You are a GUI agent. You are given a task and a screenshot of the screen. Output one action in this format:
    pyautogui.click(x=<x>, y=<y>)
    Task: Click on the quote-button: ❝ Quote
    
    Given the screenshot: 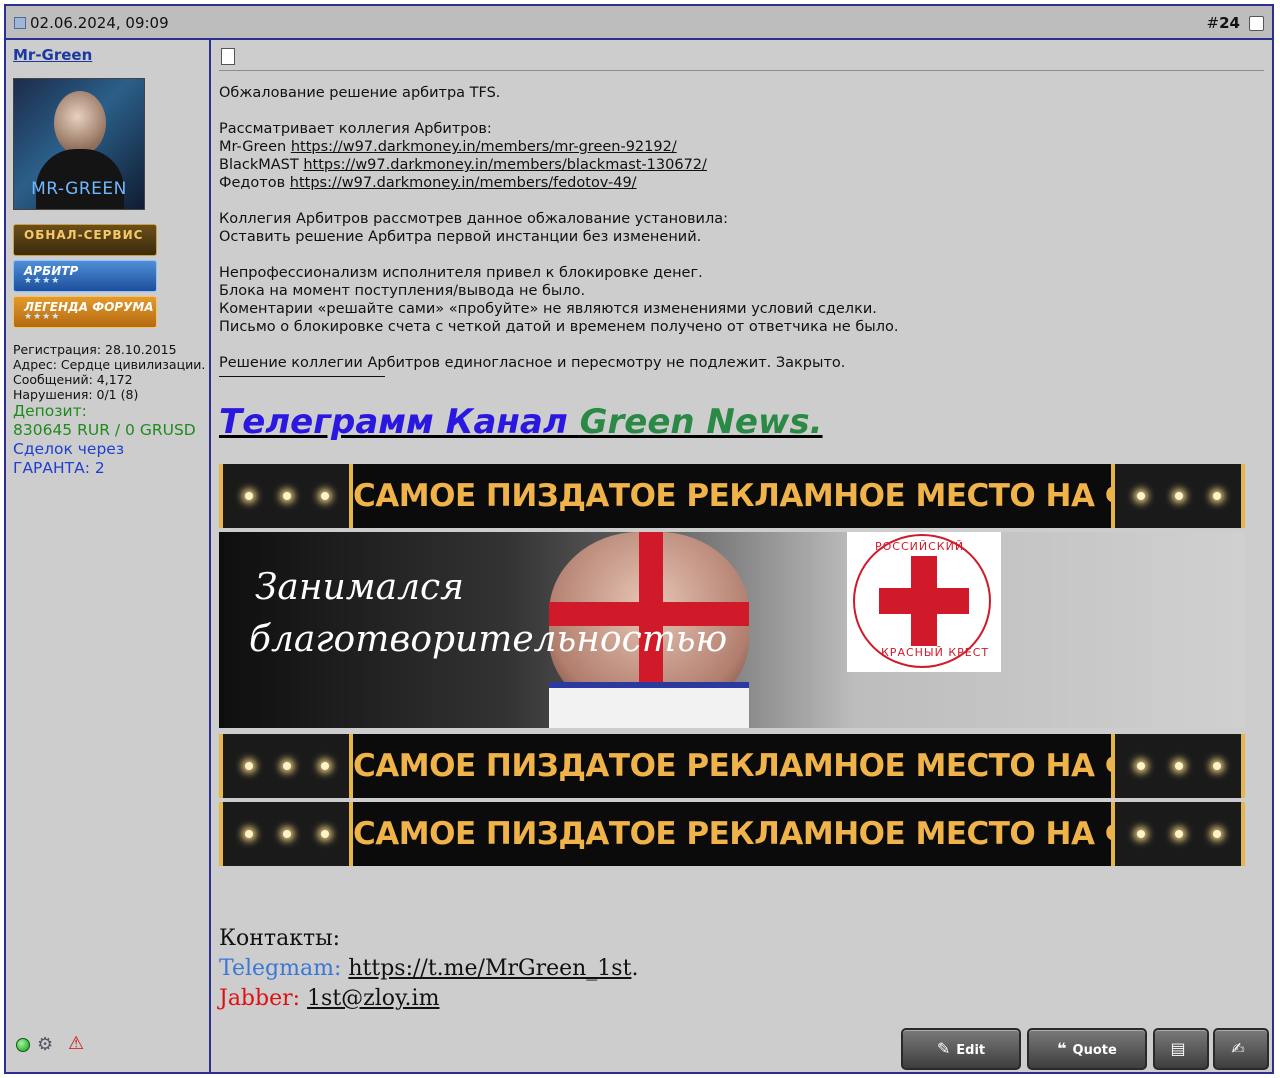 What is the action you would take?
    pyautogui.click(x=1087, y=1049)
    